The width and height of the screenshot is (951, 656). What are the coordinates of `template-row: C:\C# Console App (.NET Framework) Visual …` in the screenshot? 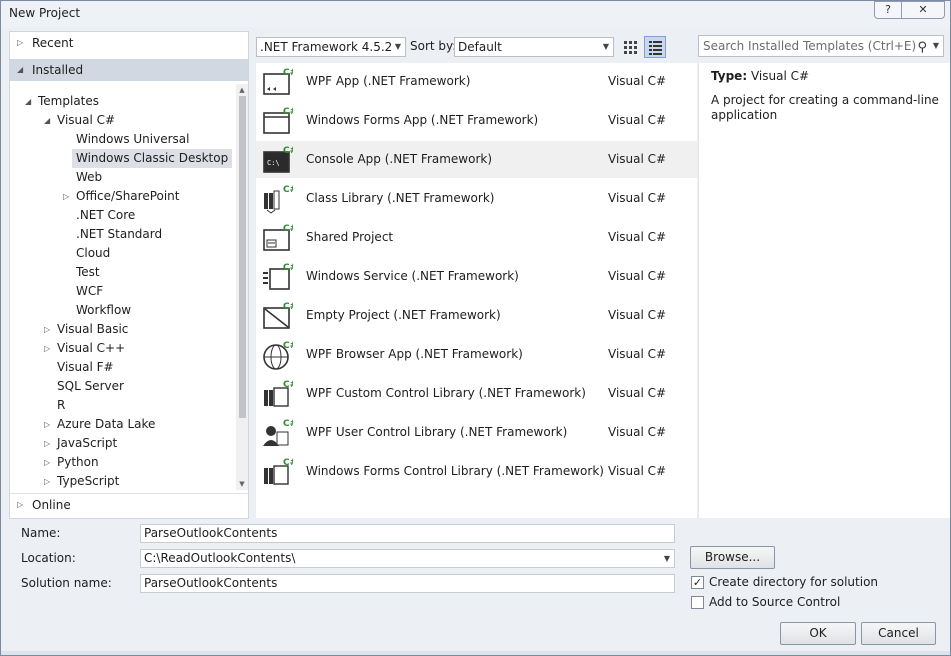 It's located at (476, 159).